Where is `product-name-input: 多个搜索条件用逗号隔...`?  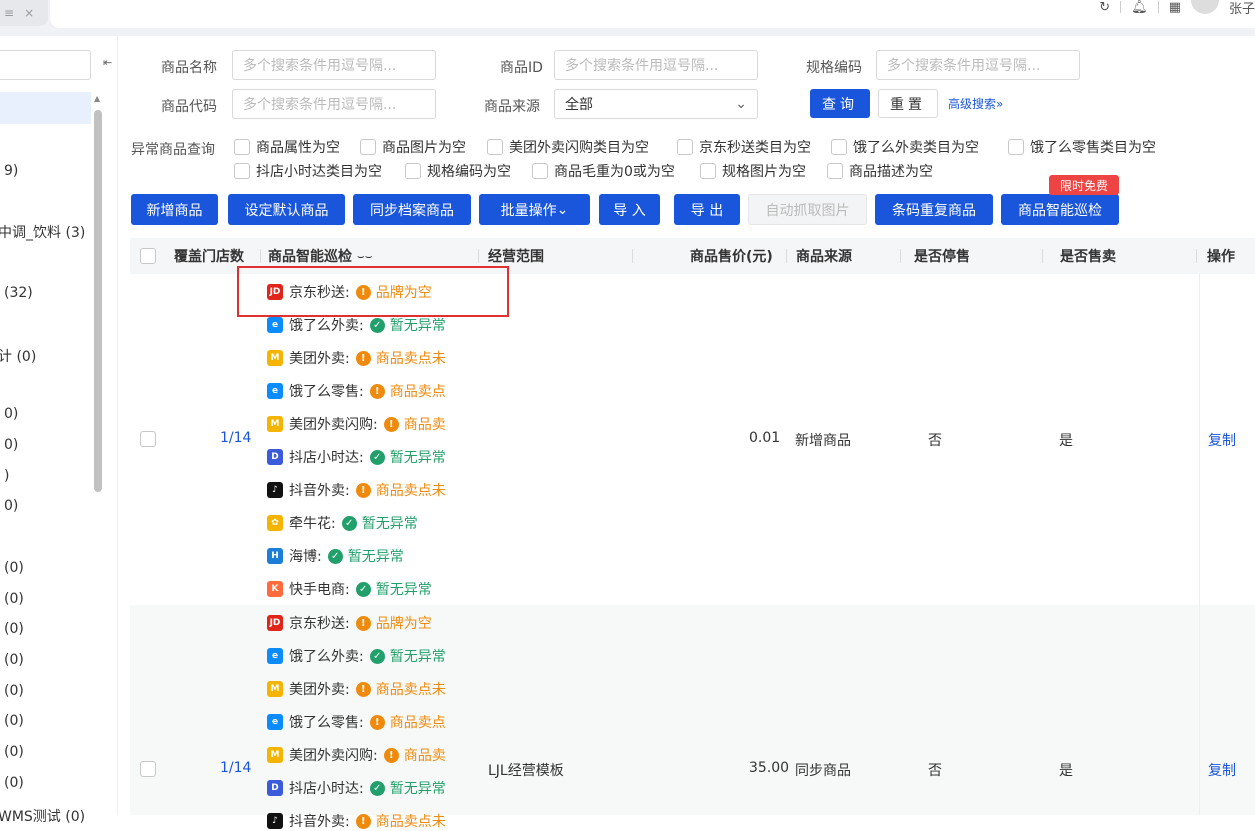 product-name-input: 多个搜索条件用逗号隔... is located at coordinates (334, 65).